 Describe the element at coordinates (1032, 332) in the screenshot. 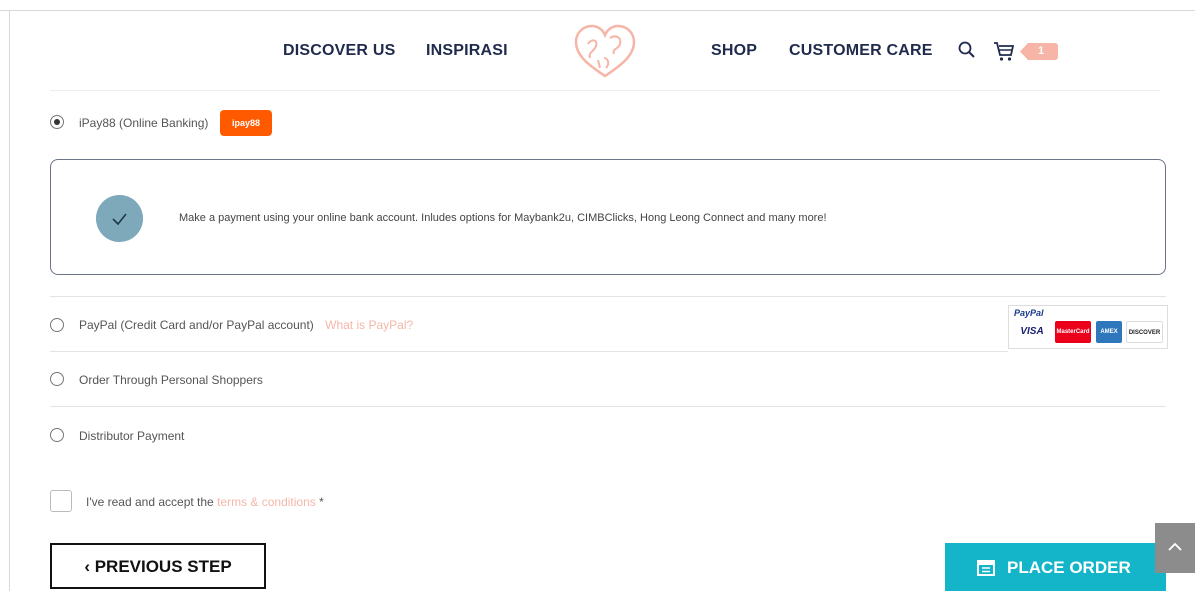

I see `visa-logo: VISA` at that location.